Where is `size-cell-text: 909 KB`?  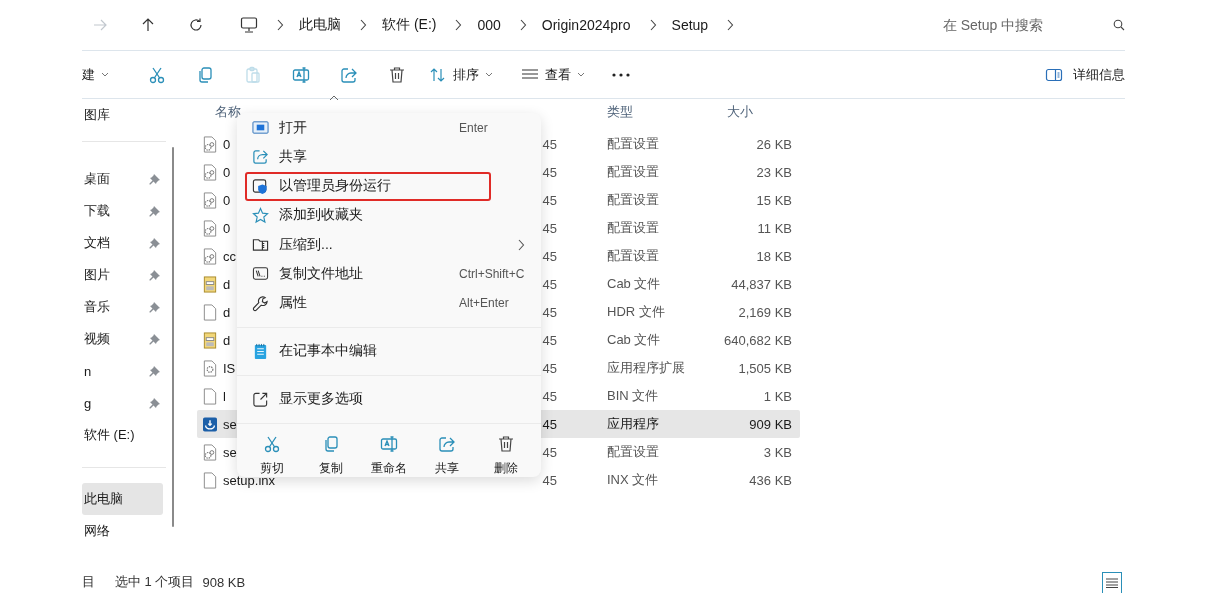
size-cell-text: 909 KB is located at coordinates (770, 424).